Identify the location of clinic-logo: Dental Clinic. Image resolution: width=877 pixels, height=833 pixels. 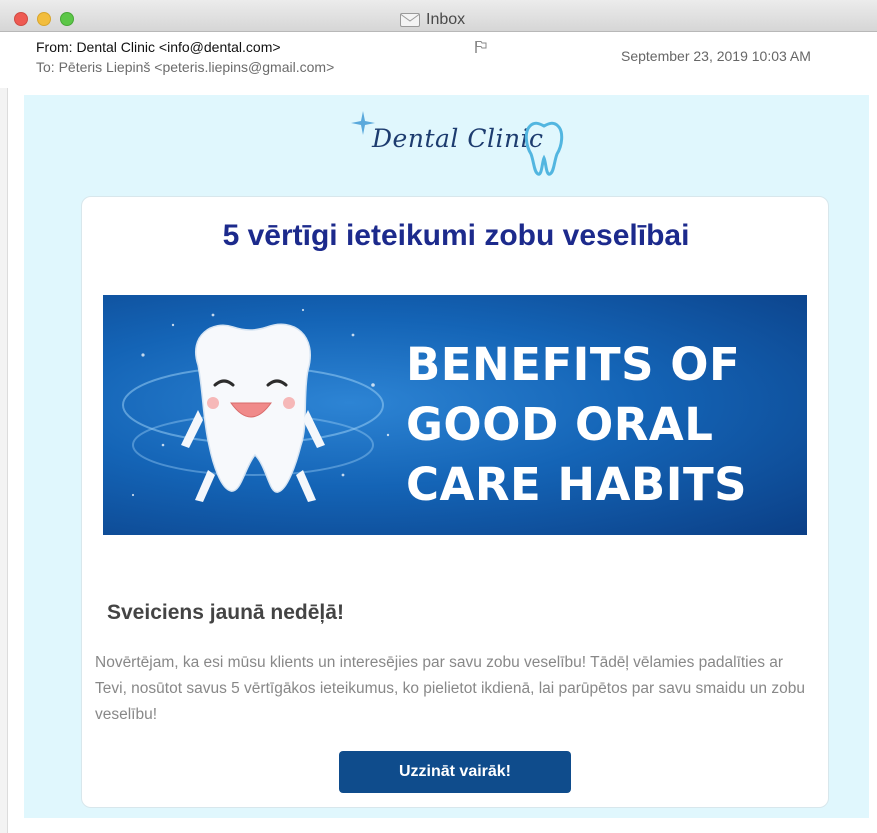
(465, 145).